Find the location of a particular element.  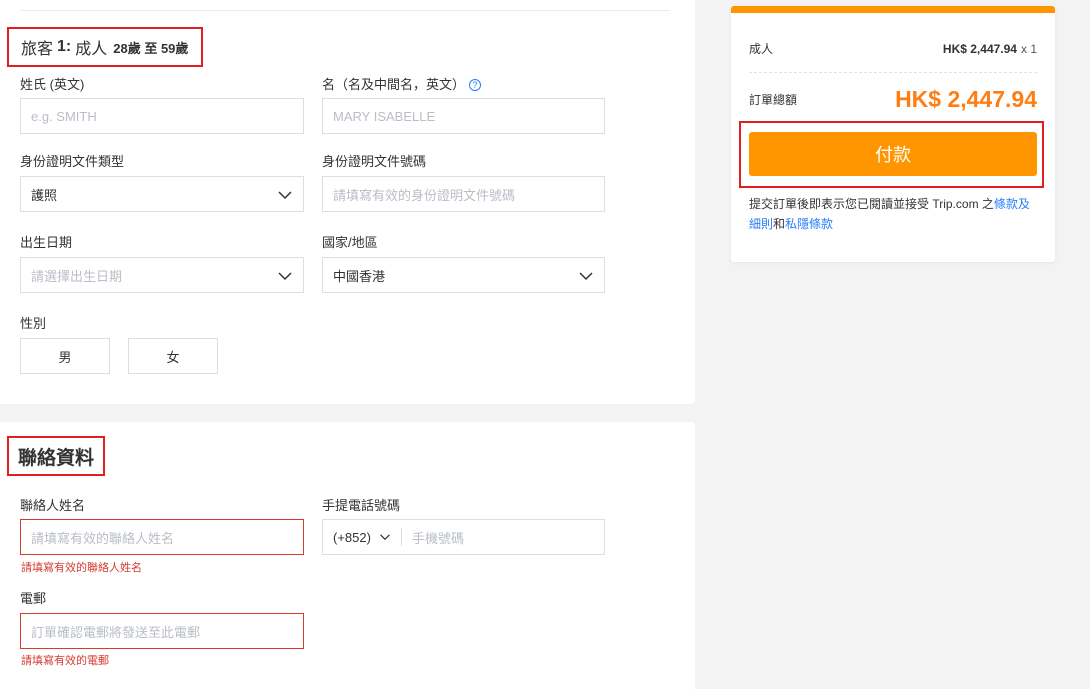

traveler-age-range: 28歲 至 59歲 is located at coordinates (151, 48).